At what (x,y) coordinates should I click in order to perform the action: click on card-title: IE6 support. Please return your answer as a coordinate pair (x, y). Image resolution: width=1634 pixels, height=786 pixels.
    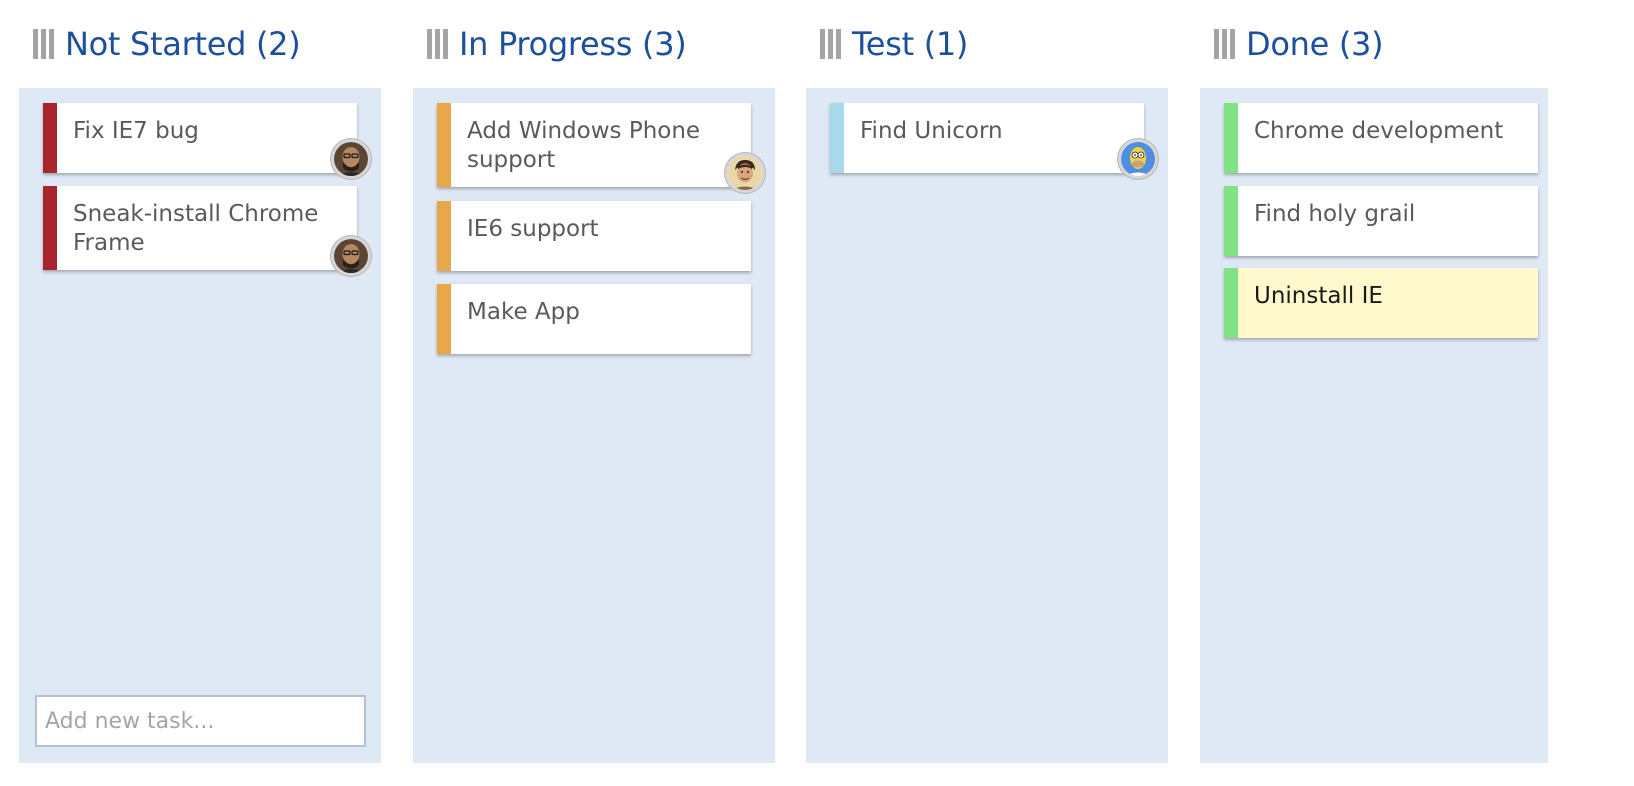
    Looking at the image, I should click on (533, 229).